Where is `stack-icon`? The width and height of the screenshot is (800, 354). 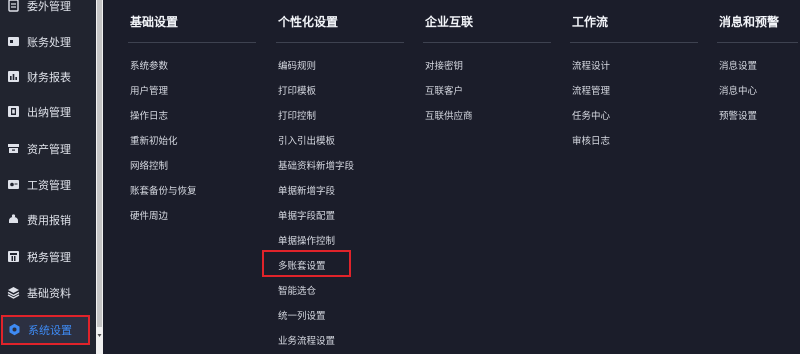 stack-icon is located at coordinates (13, 293).